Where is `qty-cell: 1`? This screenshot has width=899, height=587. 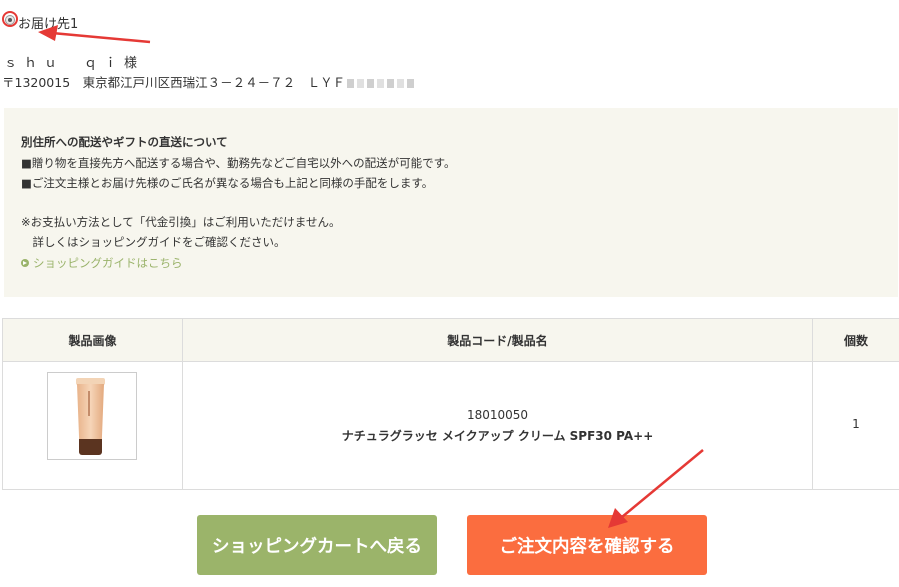
qty-cell: 1 is located at coordinates (856, 425).